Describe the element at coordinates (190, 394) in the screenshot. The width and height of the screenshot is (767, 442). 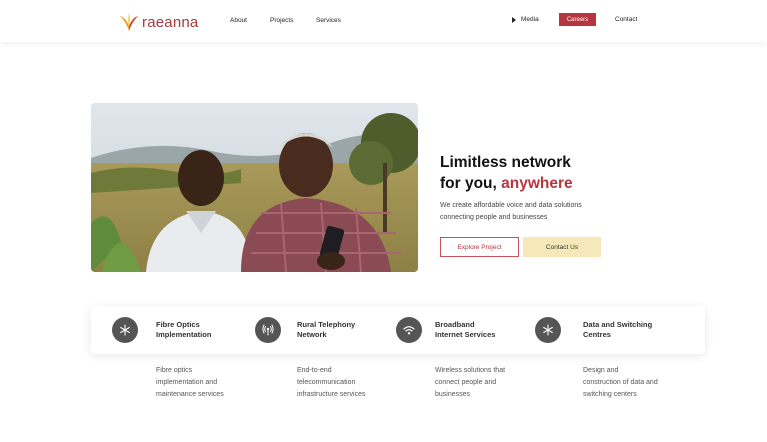
I see `service-desc-line: maintenance services` at that location.